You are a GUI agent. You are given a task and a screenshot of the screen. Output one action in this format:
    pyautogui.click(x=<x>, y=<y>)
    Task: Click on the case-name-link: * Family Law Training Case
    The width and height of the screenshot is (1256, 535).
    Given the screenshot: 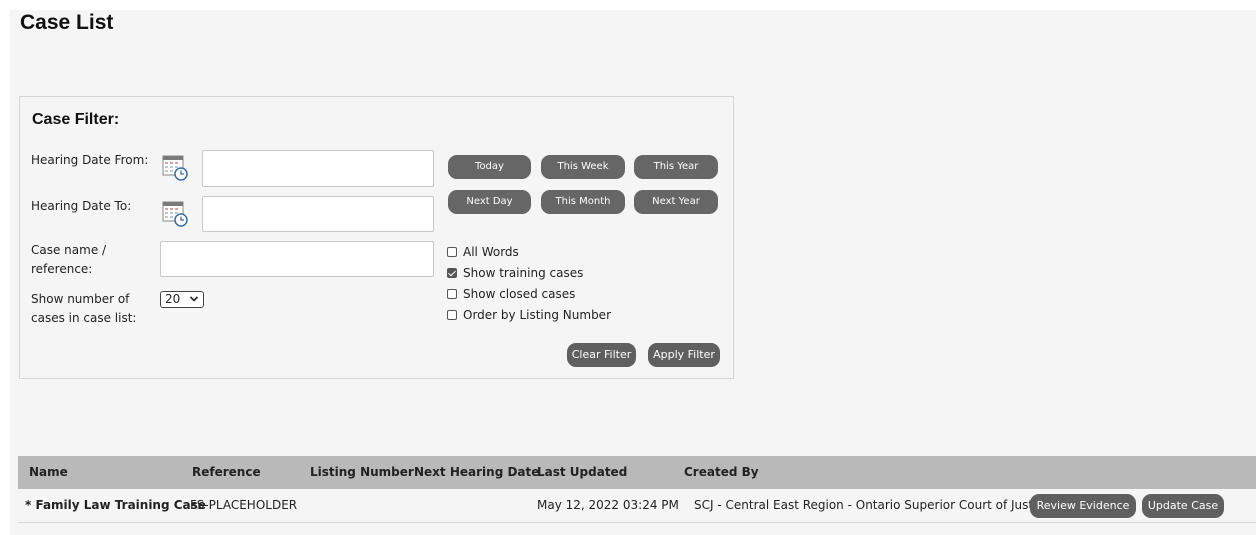 What is the action you would take?
    pyautogui.click(x=115, y=505)
    